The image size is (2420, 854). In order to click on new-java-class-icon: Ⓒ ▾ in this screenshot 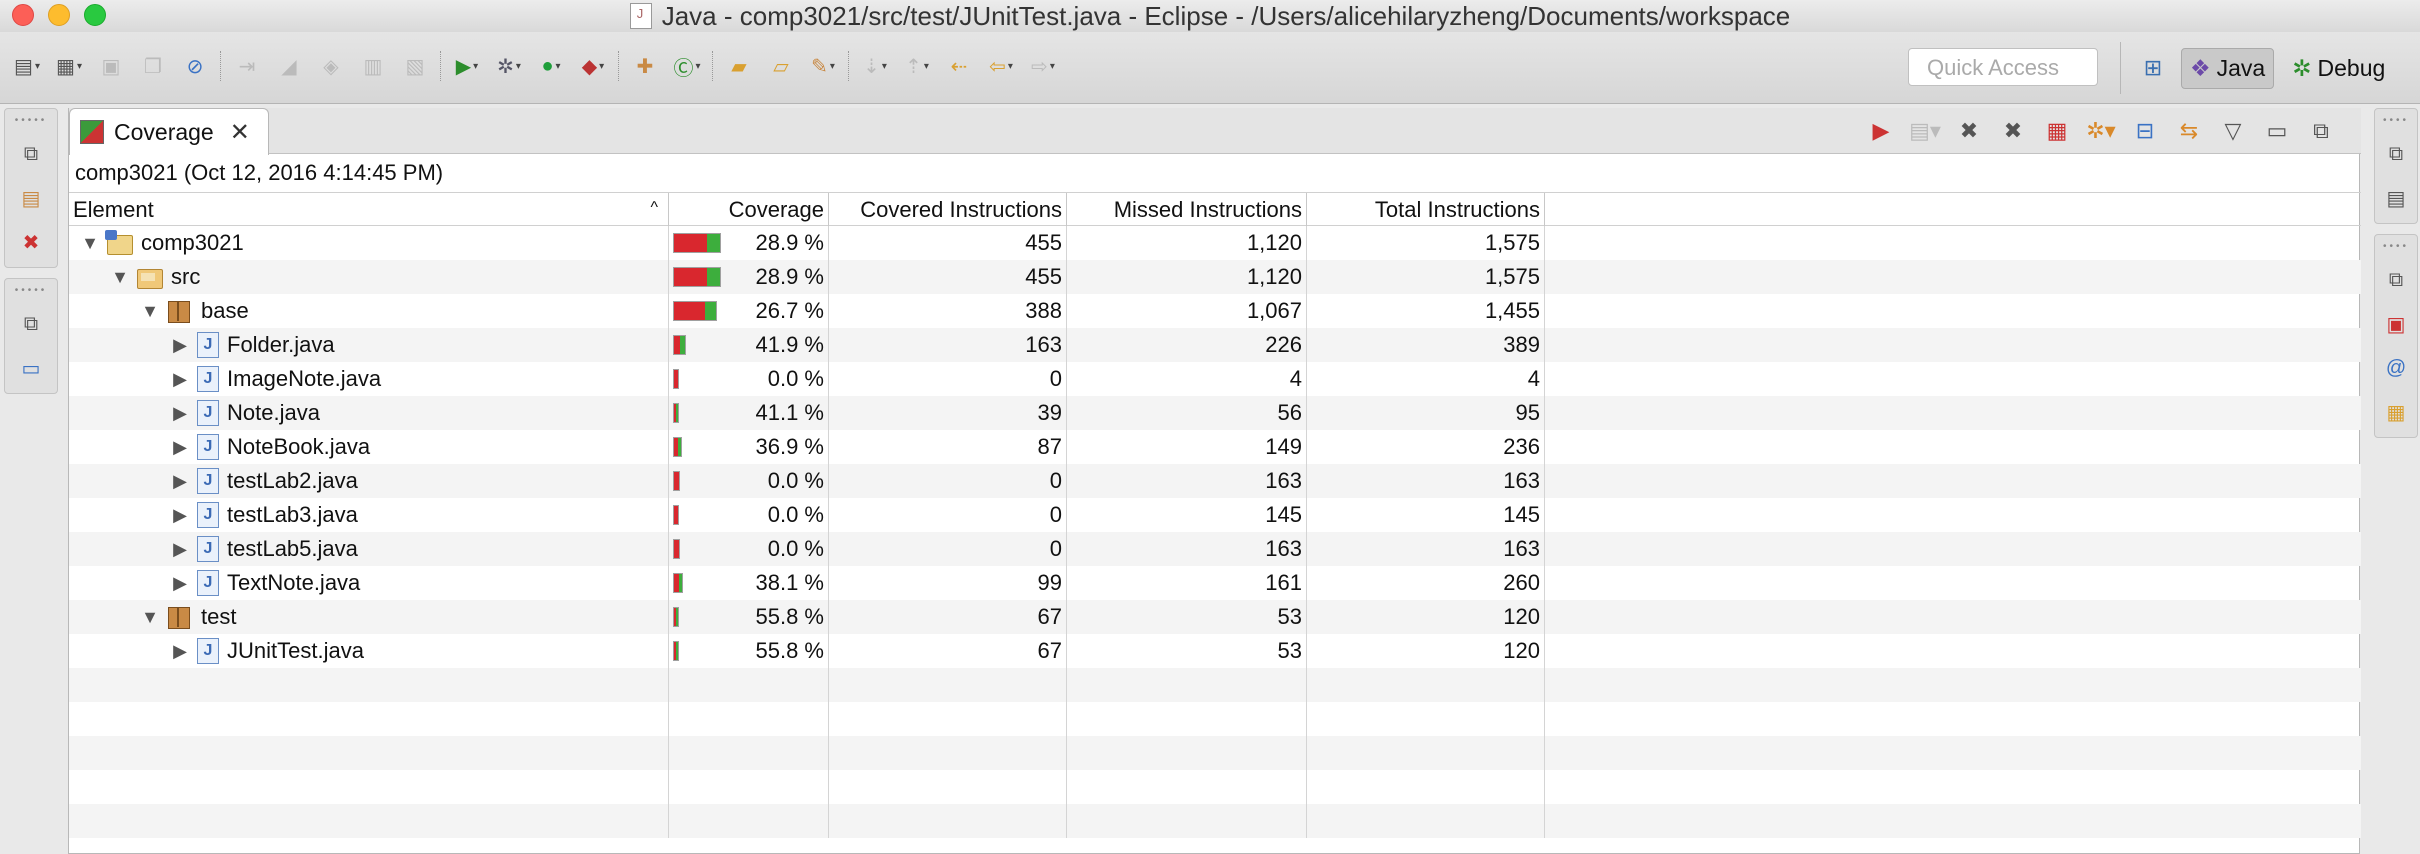, I will do `click(687, 66)`.